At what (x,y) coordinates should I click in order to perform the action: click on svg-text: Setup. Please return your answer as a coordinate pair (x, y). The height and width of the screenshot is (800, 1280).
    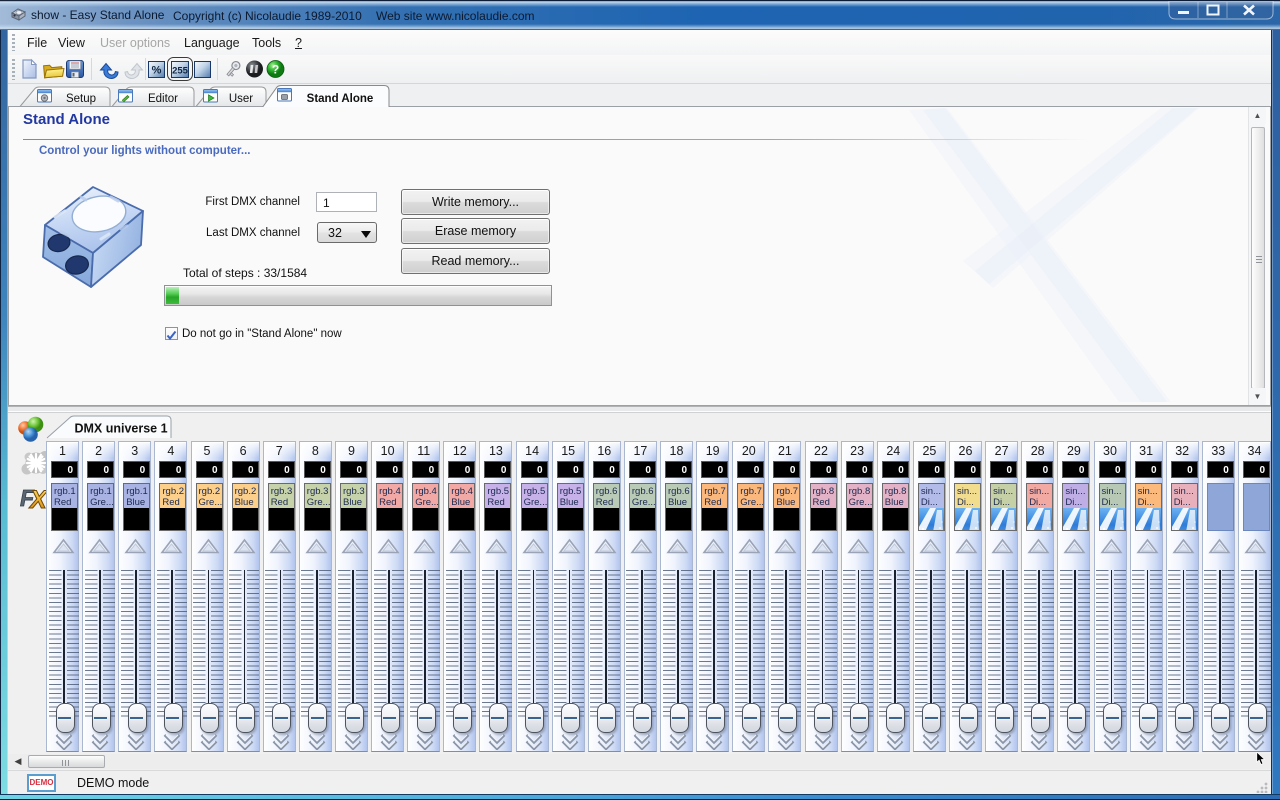
    Looking at the image, I should click on (81, 99).